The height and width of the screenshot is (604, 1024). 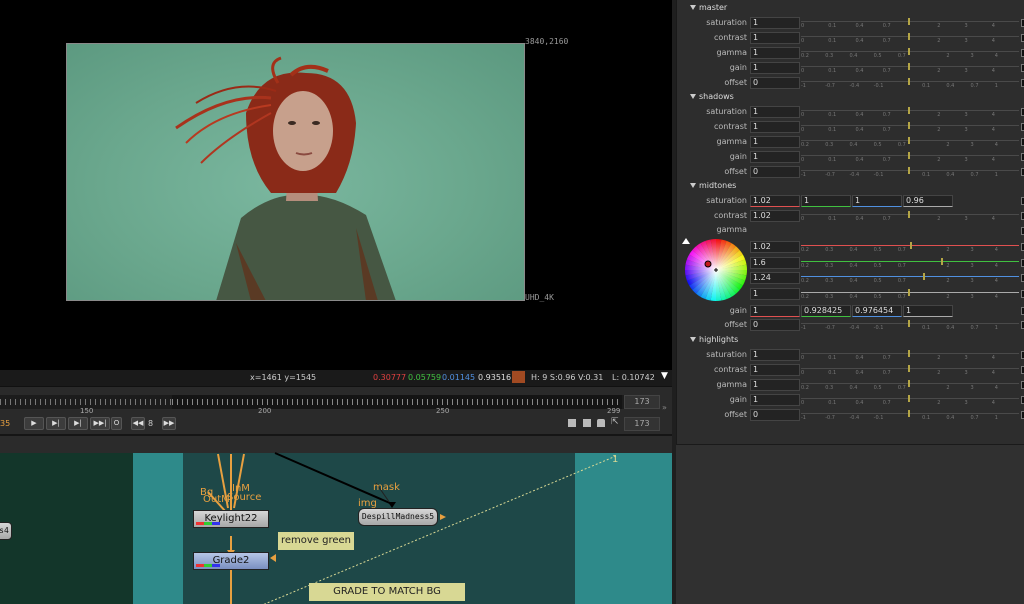 I want to click on end-frame-out-field: 173, so click(x=642, y=424).